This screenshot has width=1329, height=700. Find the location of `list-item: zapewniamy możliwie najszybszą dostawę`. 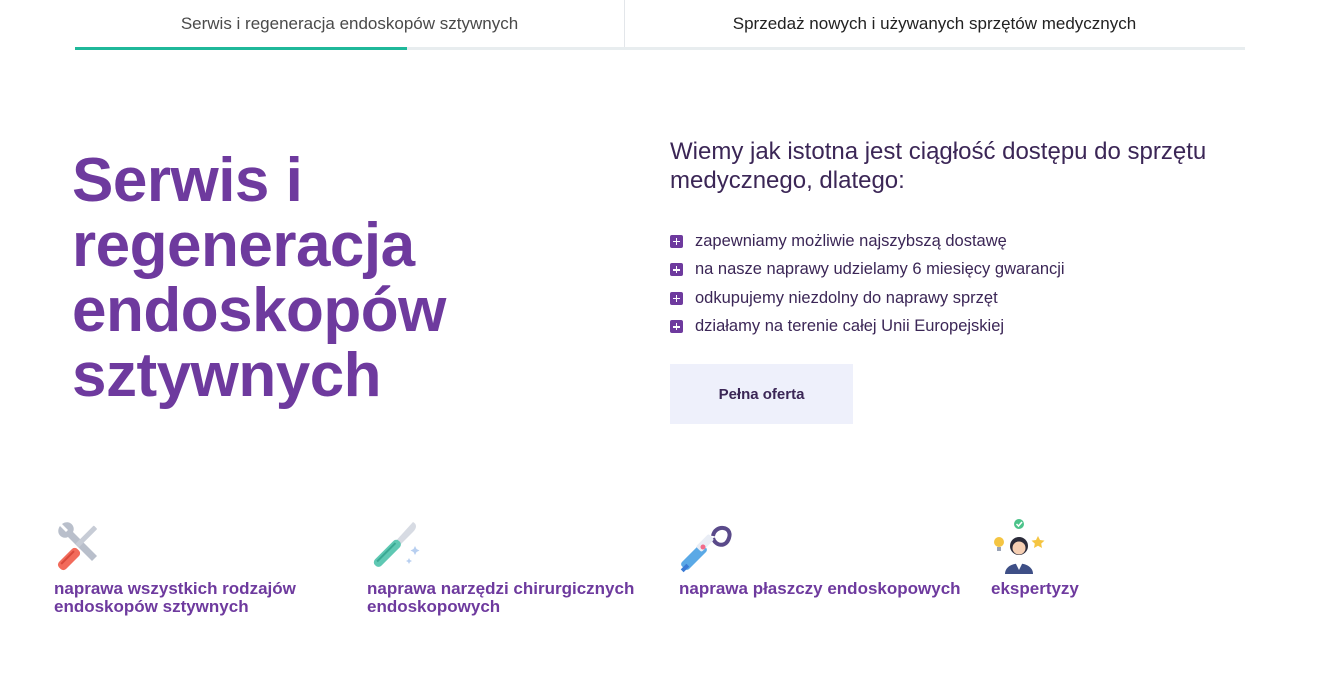

list-item: zapewniamy możliwie najszybszą dostawę is located at coordinates (867, 241).